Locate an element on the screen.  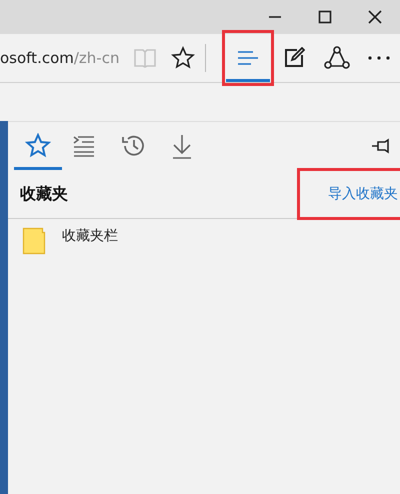
close-icon is located at coordinates (375, 17).